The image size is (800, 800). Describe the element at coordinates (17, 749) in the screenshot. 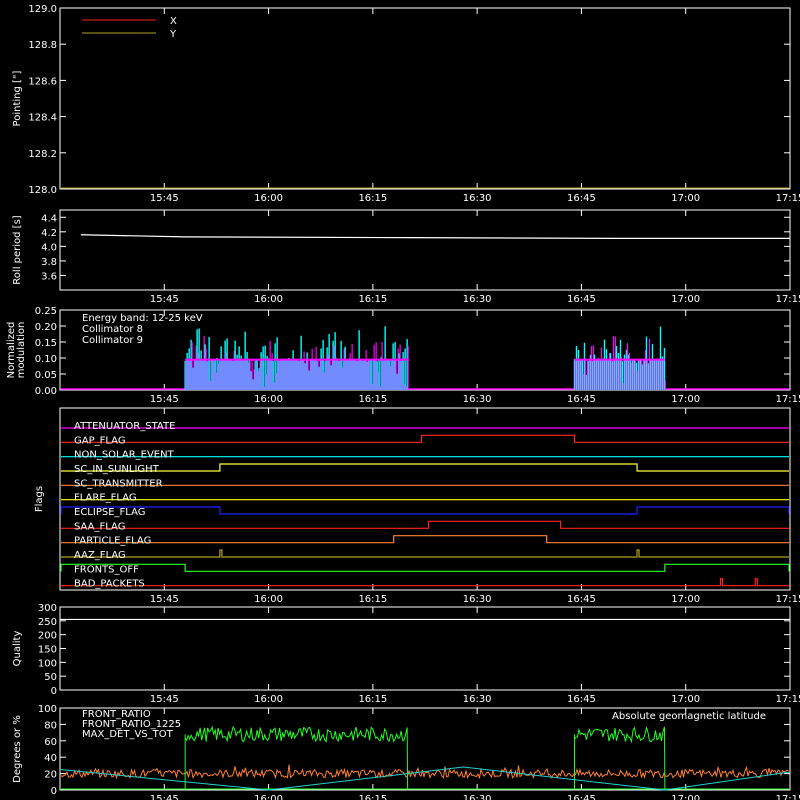

I see `y-axis-label: Degrees or %` at that location.